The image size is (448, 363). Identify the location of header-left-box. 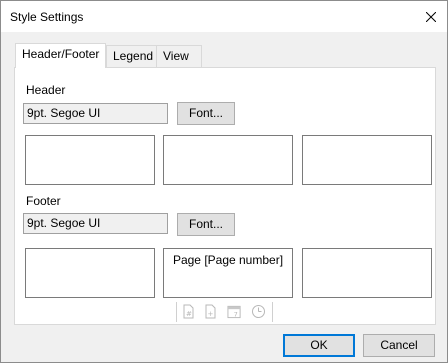
(90, 160).